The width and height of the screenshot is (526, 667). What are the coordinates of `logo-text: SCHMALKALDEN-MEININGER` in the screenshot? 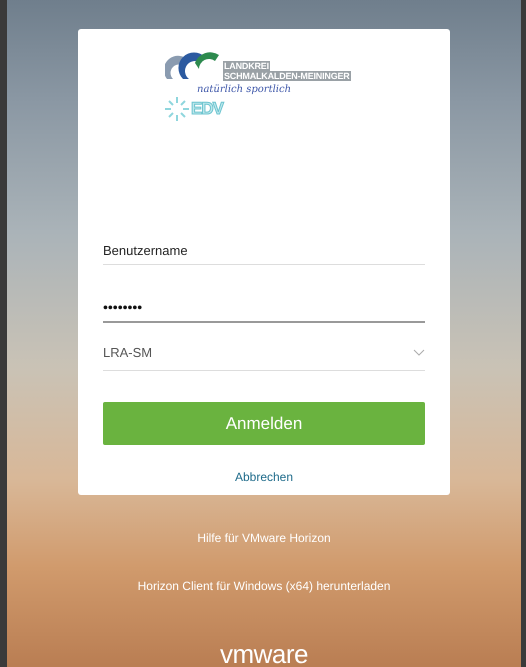 It's located at (287, 76).